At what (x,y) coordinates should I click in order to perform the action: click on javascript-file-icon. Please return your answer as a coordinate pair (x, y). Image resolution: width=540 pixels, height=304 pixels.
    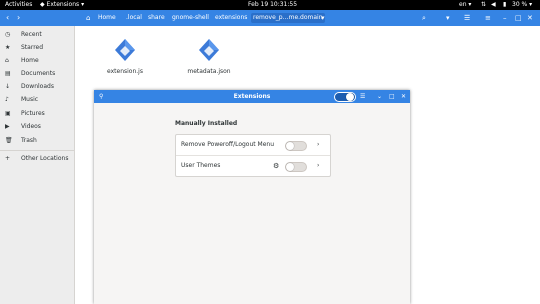
    Looking at the image, I should click on (125, 50).